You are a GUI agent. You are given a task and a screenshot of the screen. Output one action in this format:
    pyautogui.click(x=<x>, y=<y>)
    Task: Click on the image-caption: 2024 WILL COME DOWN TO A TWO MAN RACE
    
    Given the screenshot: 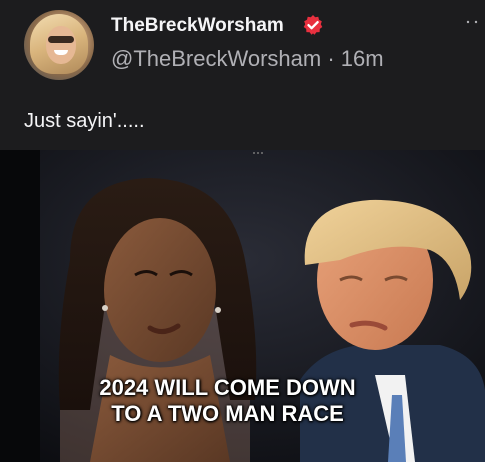 What is the action you would take?
    pyautogui.click(x=242, y=401)
    